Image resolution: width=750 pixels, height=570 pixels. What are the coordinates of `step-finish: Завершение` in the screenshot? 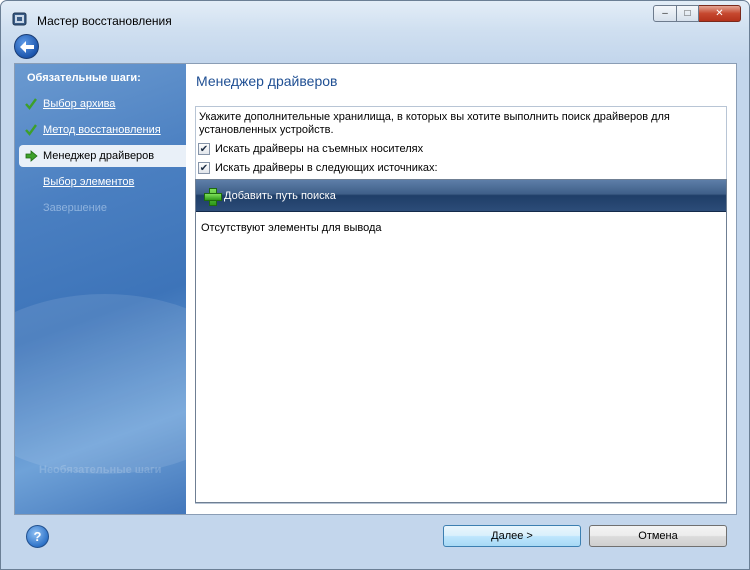 It's located at (102, 208).